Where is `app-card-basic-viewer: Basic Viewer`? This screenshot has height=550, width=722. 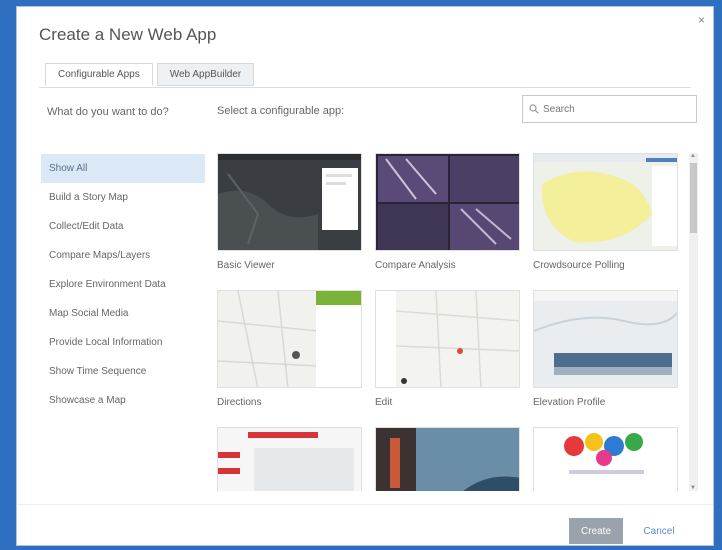
app-card-basic-viewer: Basic Viewer is located at coordinates (290, 213).